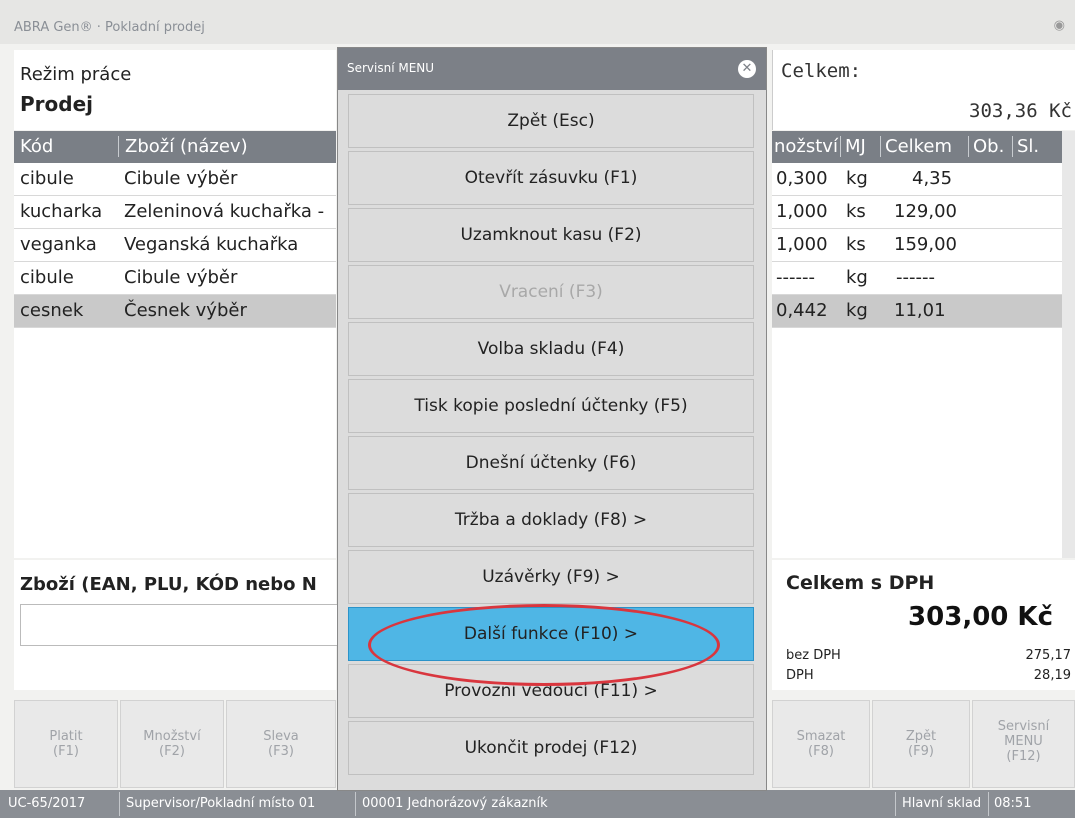 Image resolution: width=1075 pixels, height=818 pixels. What do you see at coordinates (172, 736) in the screenshot?
I see `quantity-button-label: Množství` at bounding box center [172, 736].